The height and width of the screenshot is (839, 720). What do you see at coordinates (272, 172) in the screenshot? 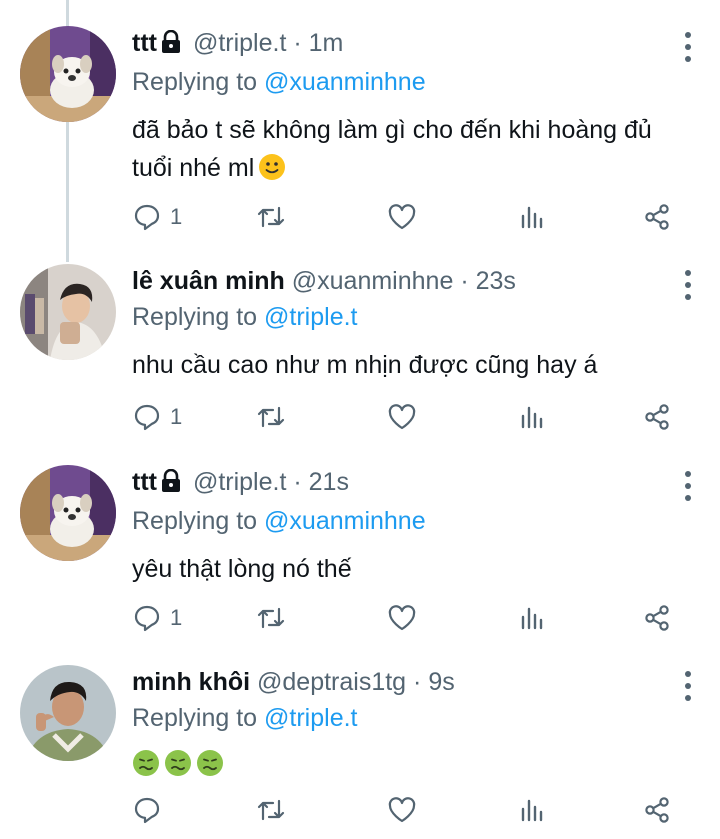
I see `slightly-smiling-face-emoji` at bounding box center [272, 172].